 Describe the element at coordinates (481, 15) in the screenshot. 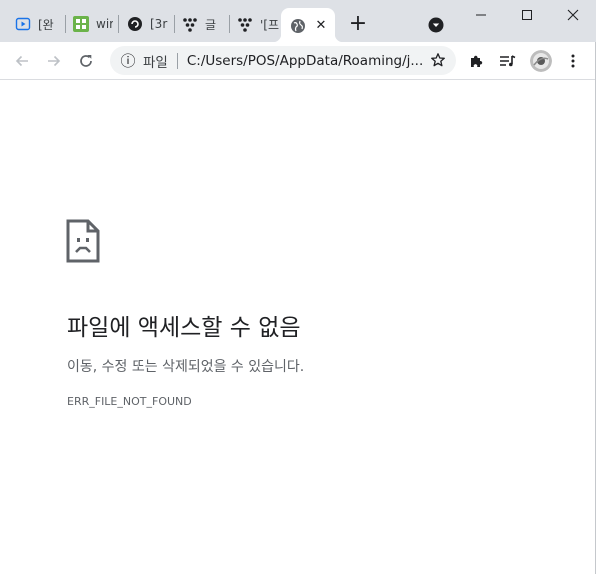

I see `minimize-button` at that location.